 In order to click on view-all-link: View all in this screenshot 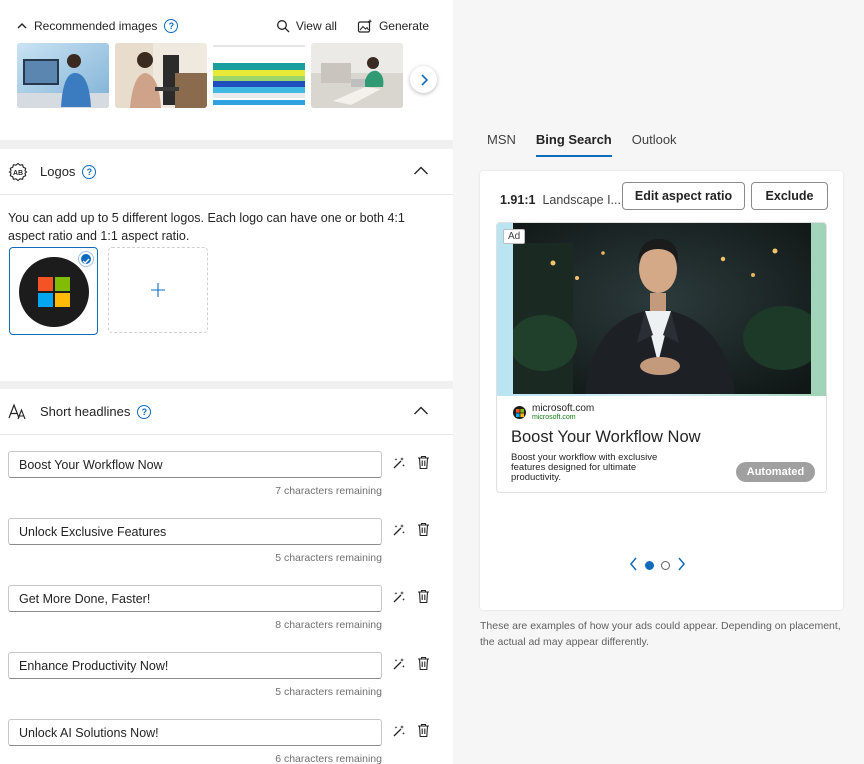, I will do `click(306, 26)`.